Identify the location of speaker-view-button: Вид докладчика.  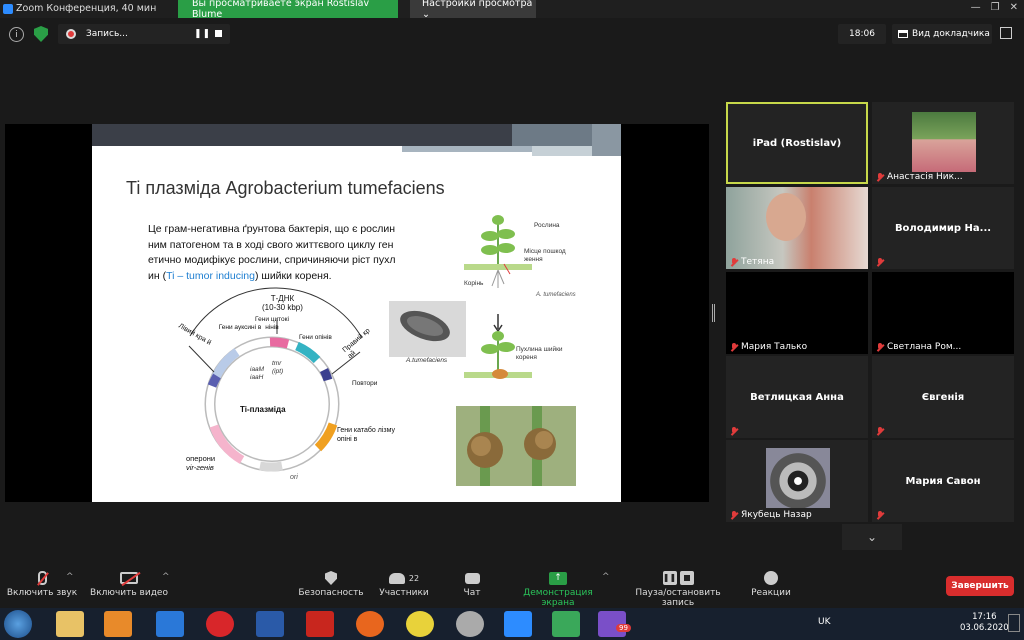
(942, 34).